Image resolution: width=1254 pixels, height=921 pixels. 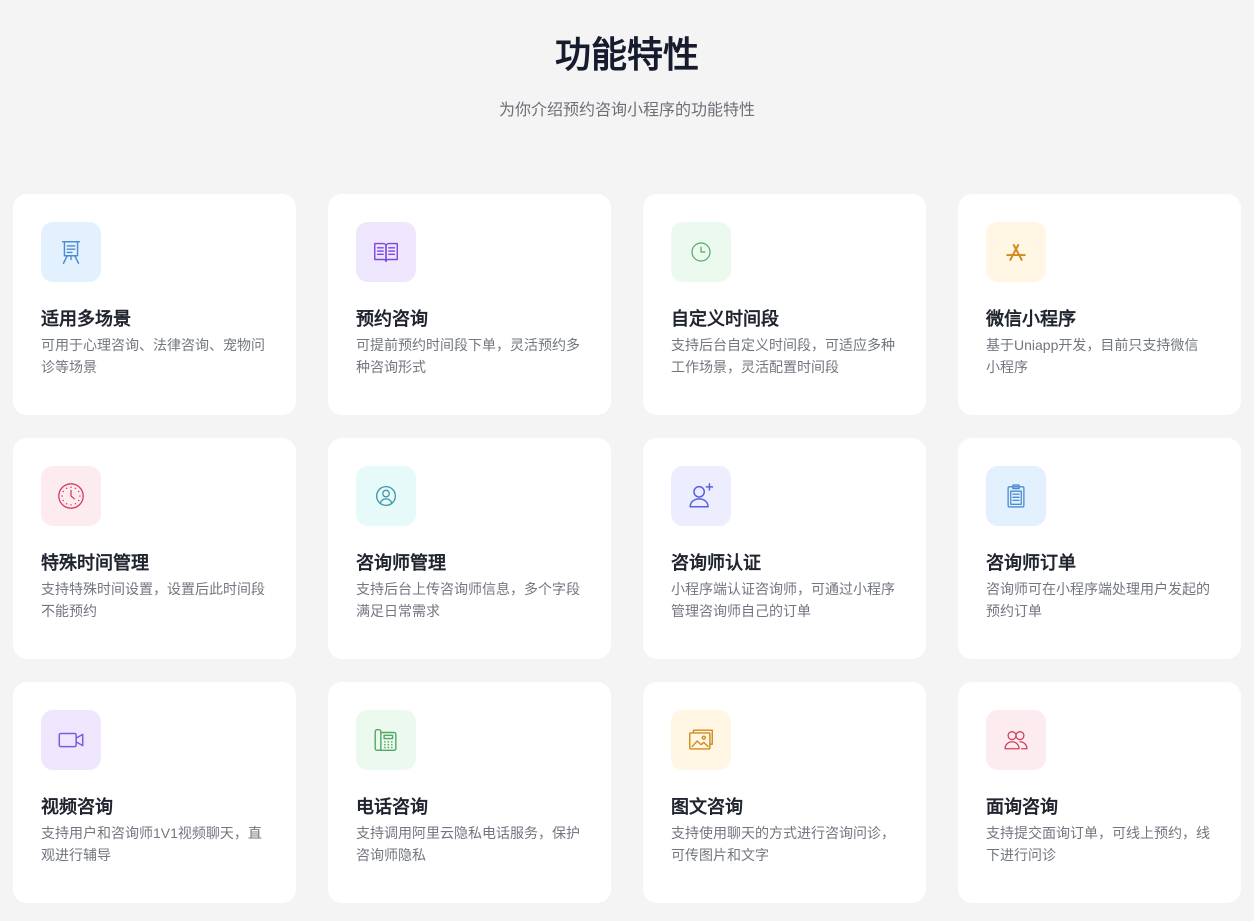 I want to click on feature-title: 自定义时间段, so click(x=725, y=319).